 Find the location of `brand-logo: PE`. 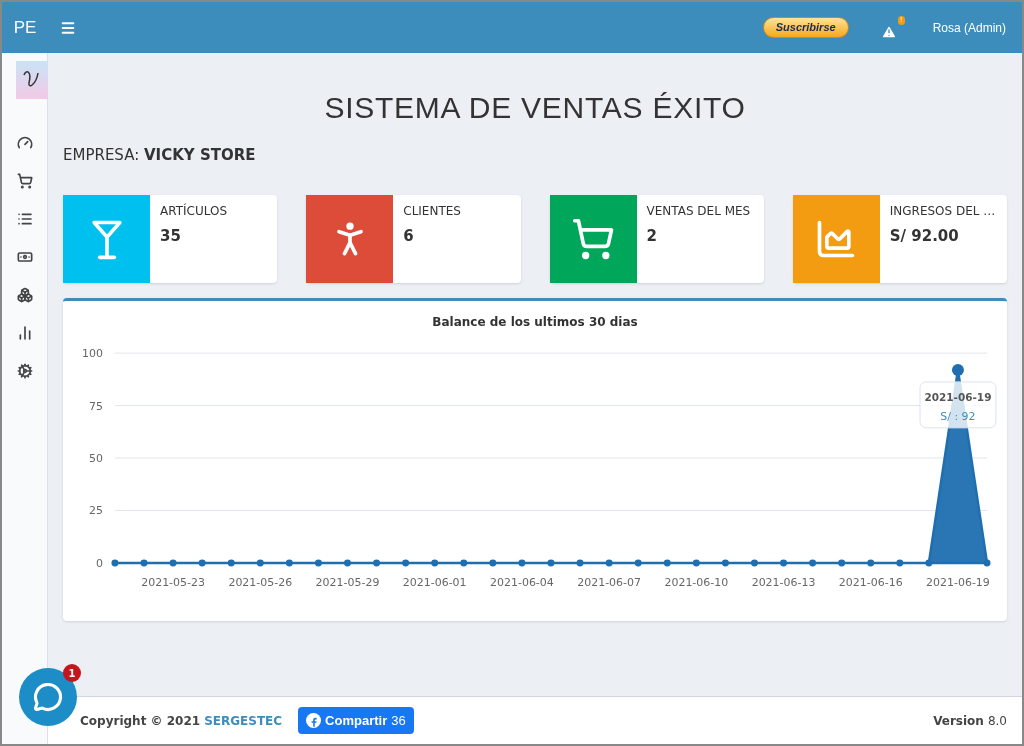

brand-logo: PE is located at coordinates (25, 27).